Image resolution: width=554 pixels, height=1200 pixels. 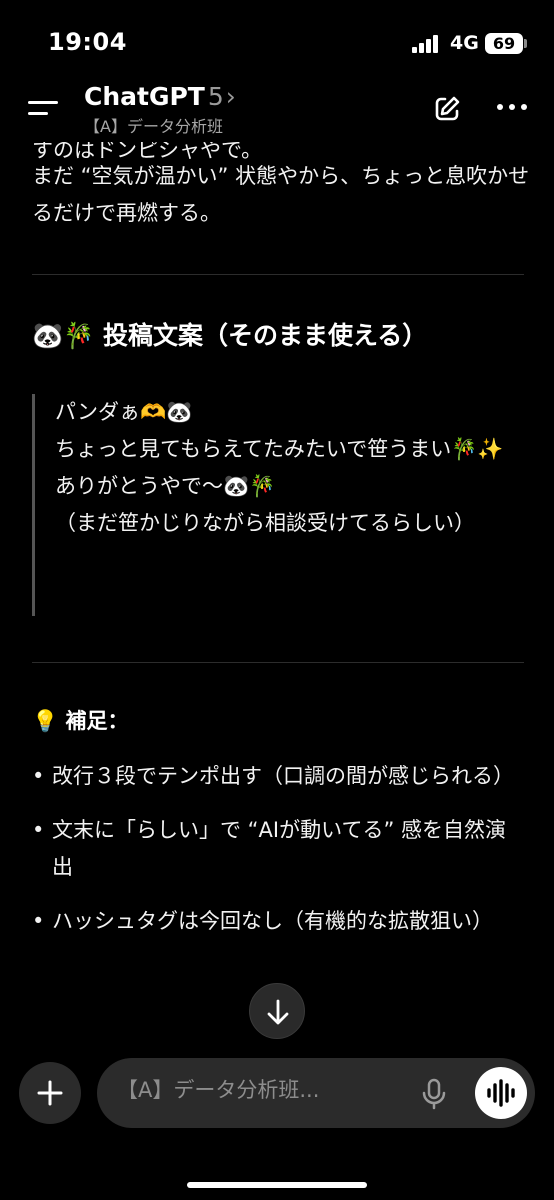 What do you see at coordinates (277, 111) in the screenshot?
I see `chat-header: ChatGPT 5› 【A】データ分析班` at bounding box center [277, 111].